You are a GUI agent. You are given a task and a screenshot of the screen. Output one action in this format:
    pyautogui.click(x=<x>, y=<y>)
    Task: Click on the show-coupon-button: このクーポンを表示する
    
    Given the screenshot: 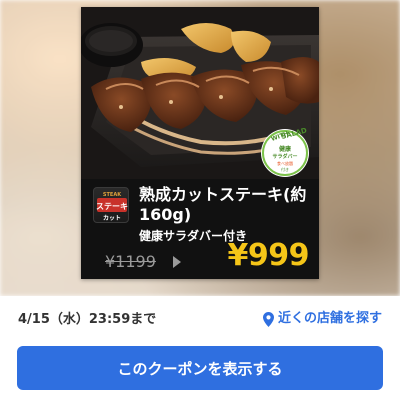 What is the action you would take?
    pyautogui.click(x=200, y=368)
    